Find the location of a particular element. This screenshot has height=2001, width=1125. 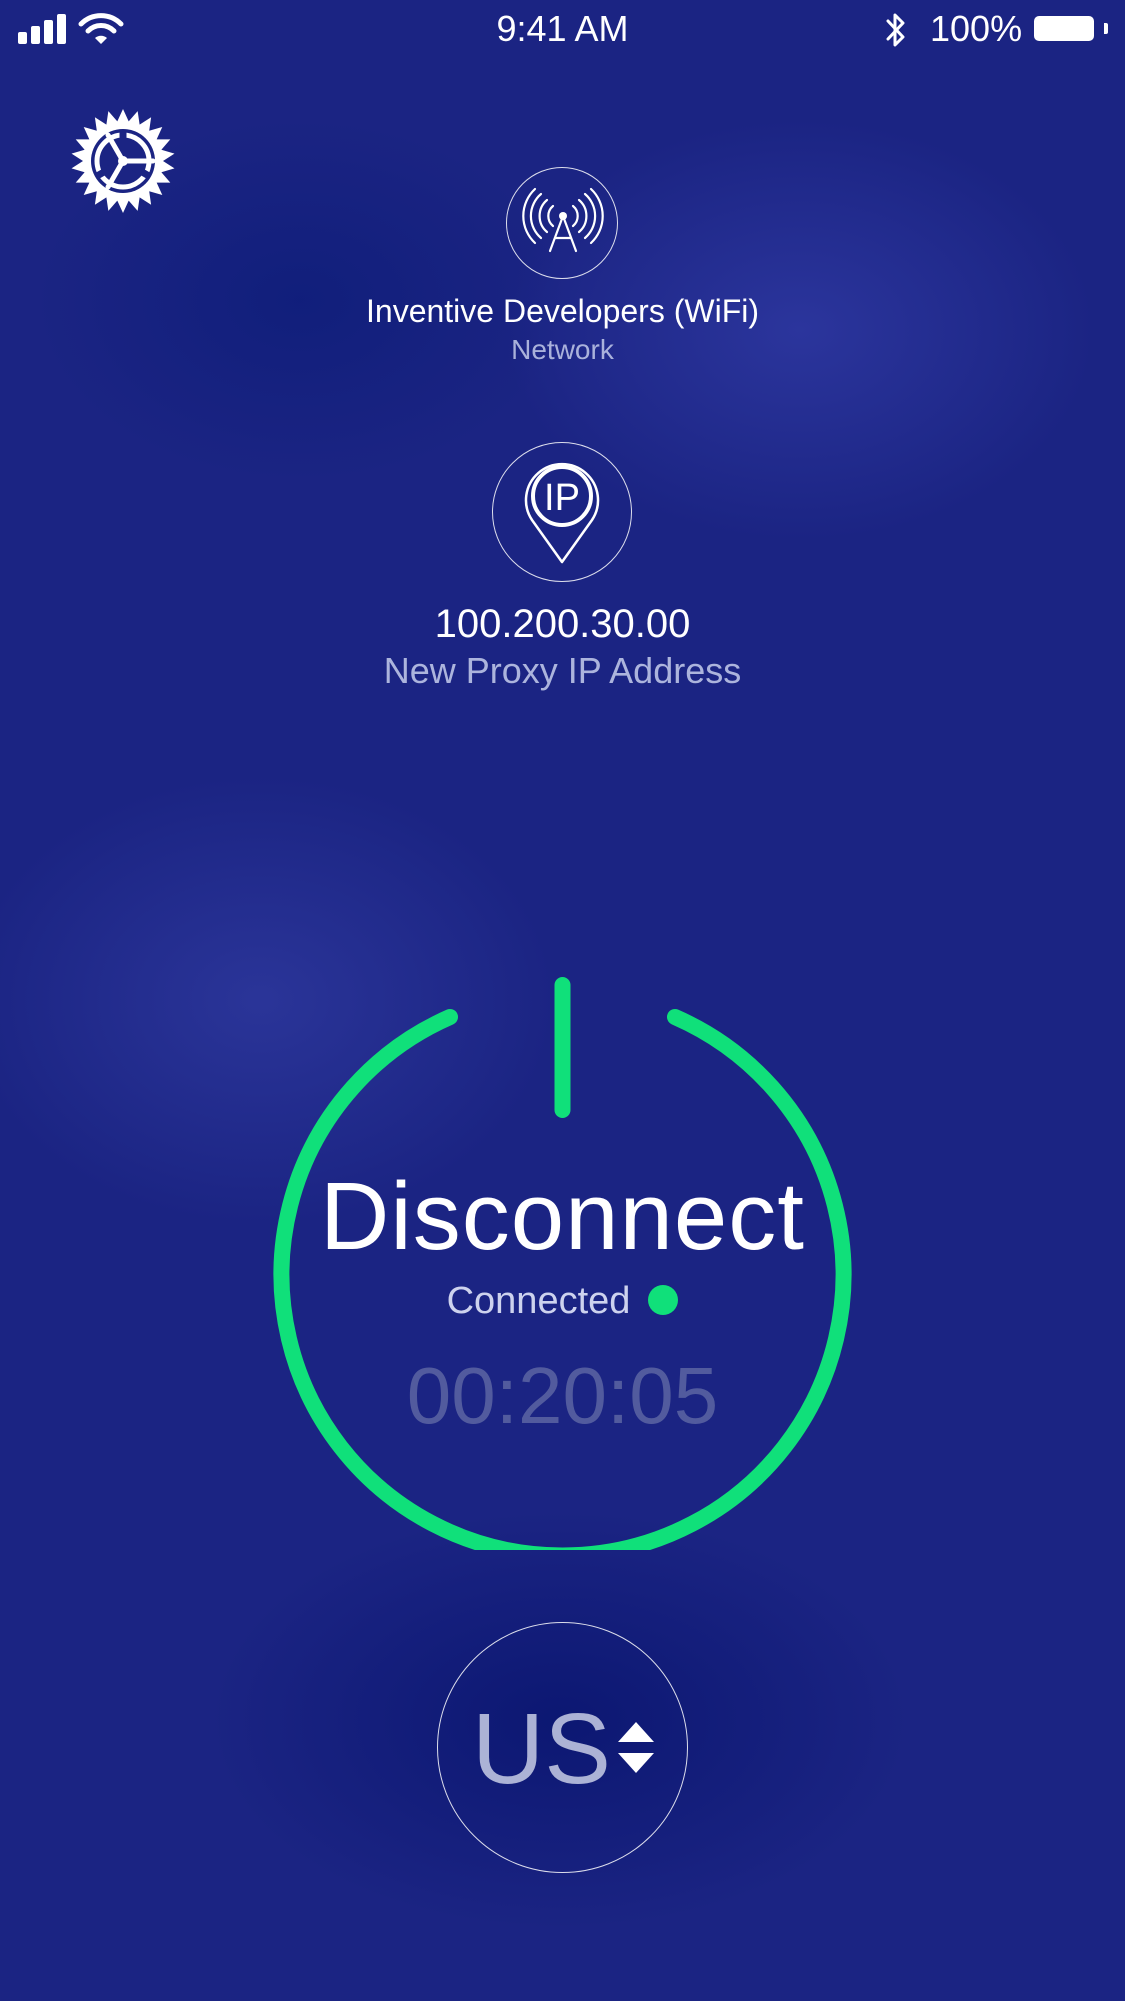

status-indicator-dot is located at coordinates (663, 1300).